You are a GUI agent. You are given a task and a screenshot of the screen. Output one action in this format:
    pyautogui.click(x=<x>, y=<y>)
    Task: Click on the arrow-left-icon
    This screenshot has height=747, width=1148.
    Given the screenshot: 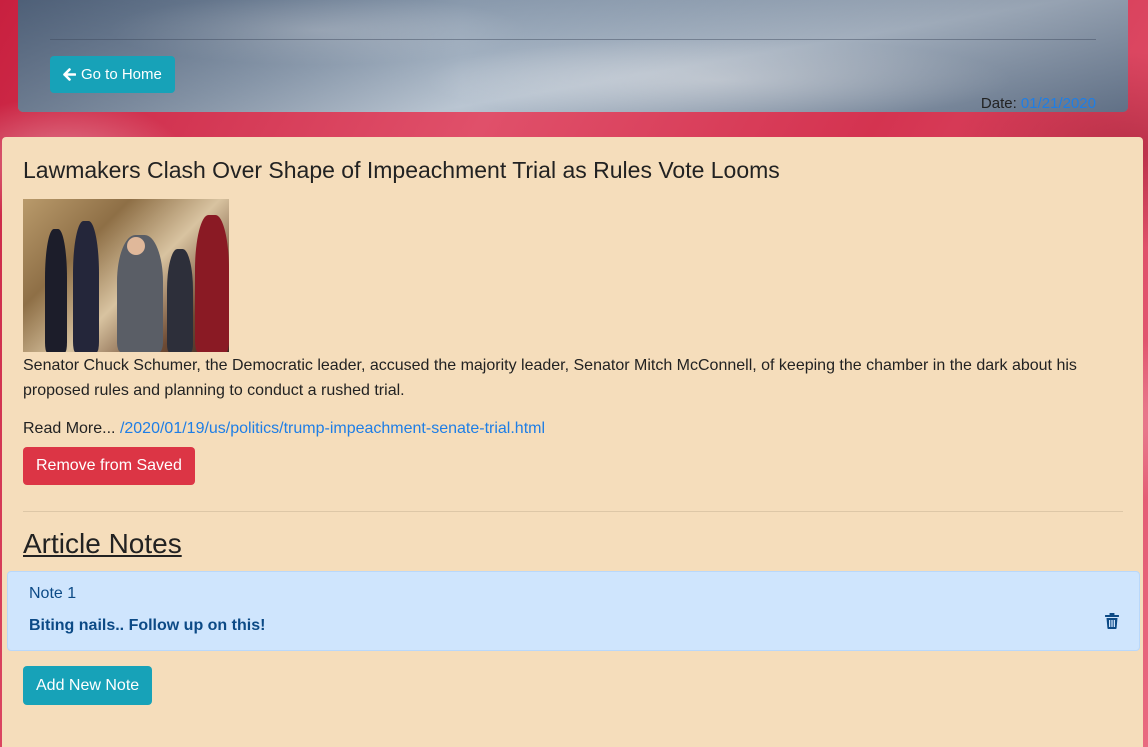 What is the action you would take?
    pyautogui.click(x=69, y=74)
    